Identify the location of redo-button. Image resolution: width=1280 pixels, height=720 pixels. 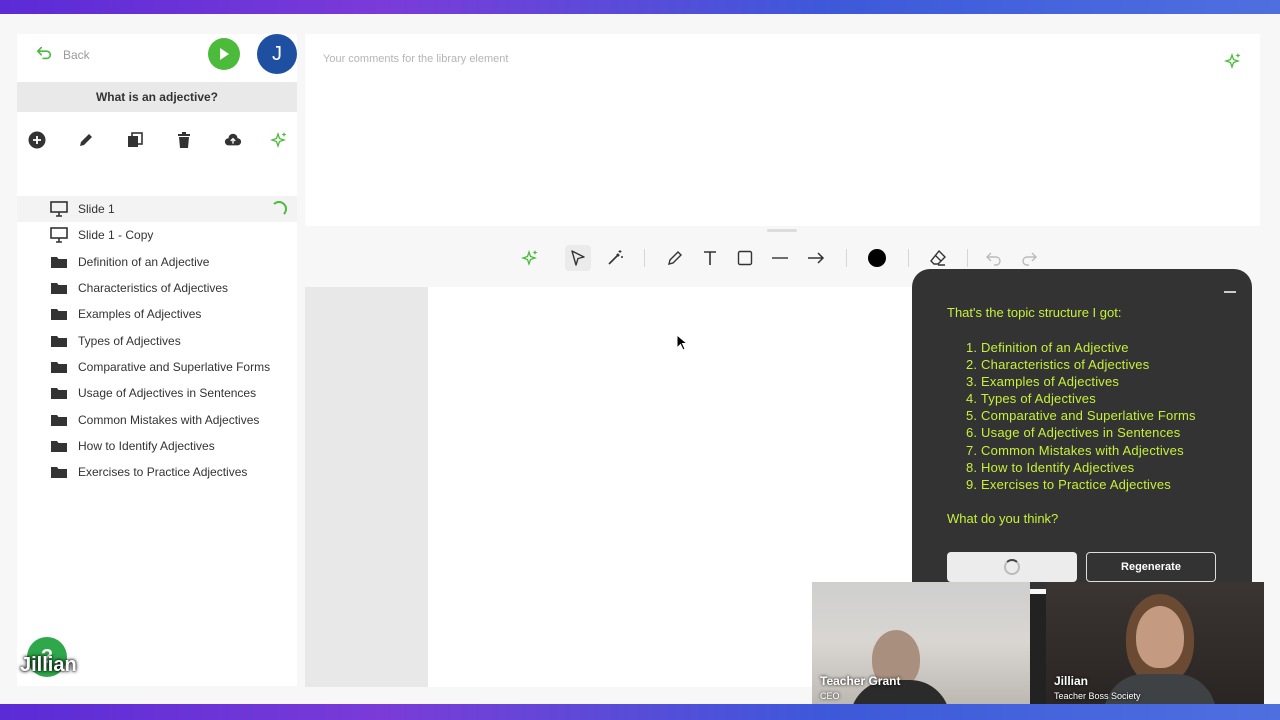
(1029, 258).